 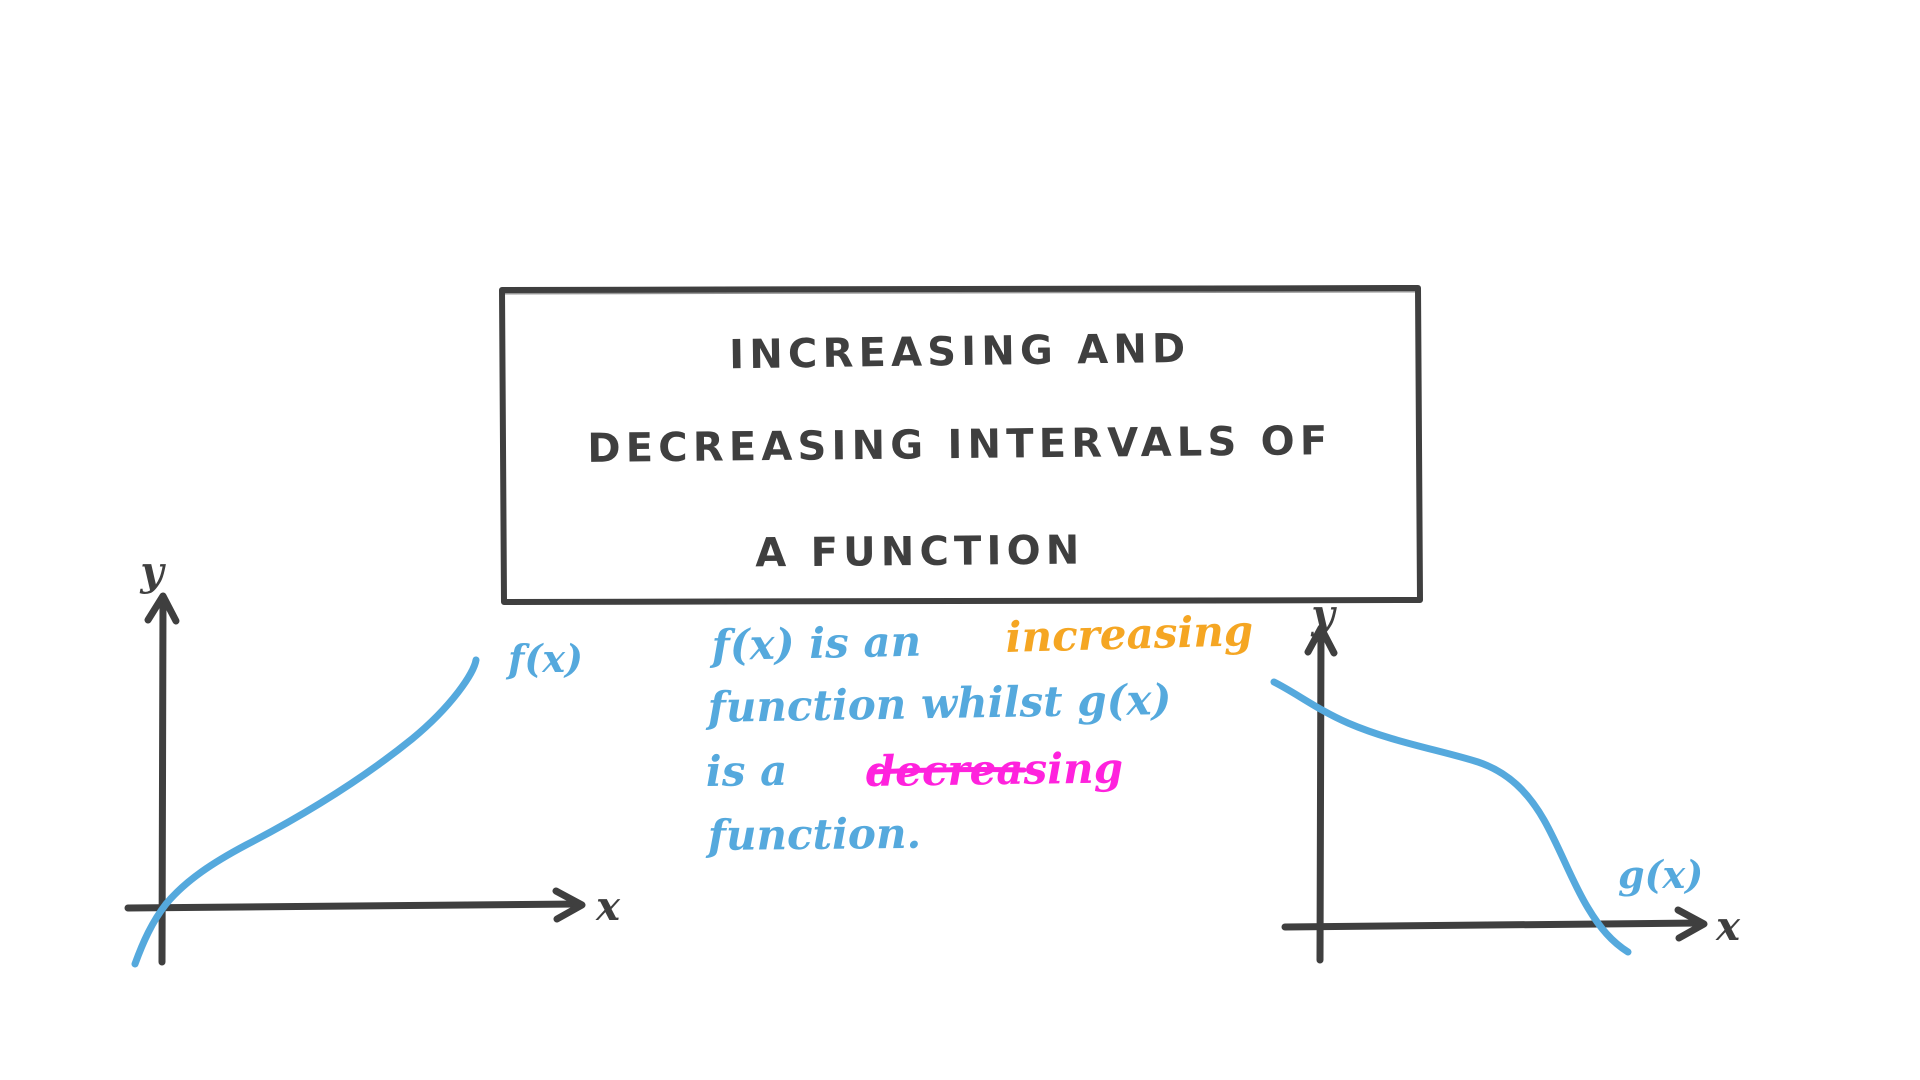 What do you see at coordinates (948, 771) in the screenshot?
I see `decreasing-underline` at bounding box center [948, 771].